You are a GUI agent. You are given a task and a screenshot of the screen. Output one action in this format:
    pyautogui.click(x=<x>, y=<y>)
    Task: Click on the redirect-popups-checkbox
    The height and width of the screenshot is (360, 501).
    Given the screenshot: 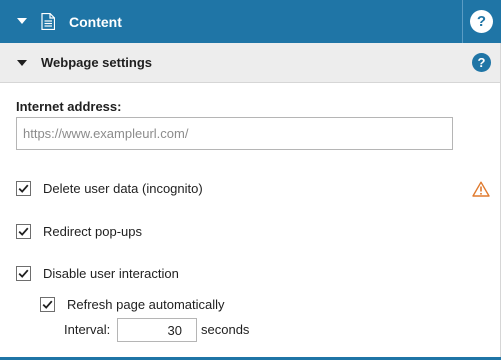 What is the action you would take?
    pyautogui.click(x=23, y=231)
    